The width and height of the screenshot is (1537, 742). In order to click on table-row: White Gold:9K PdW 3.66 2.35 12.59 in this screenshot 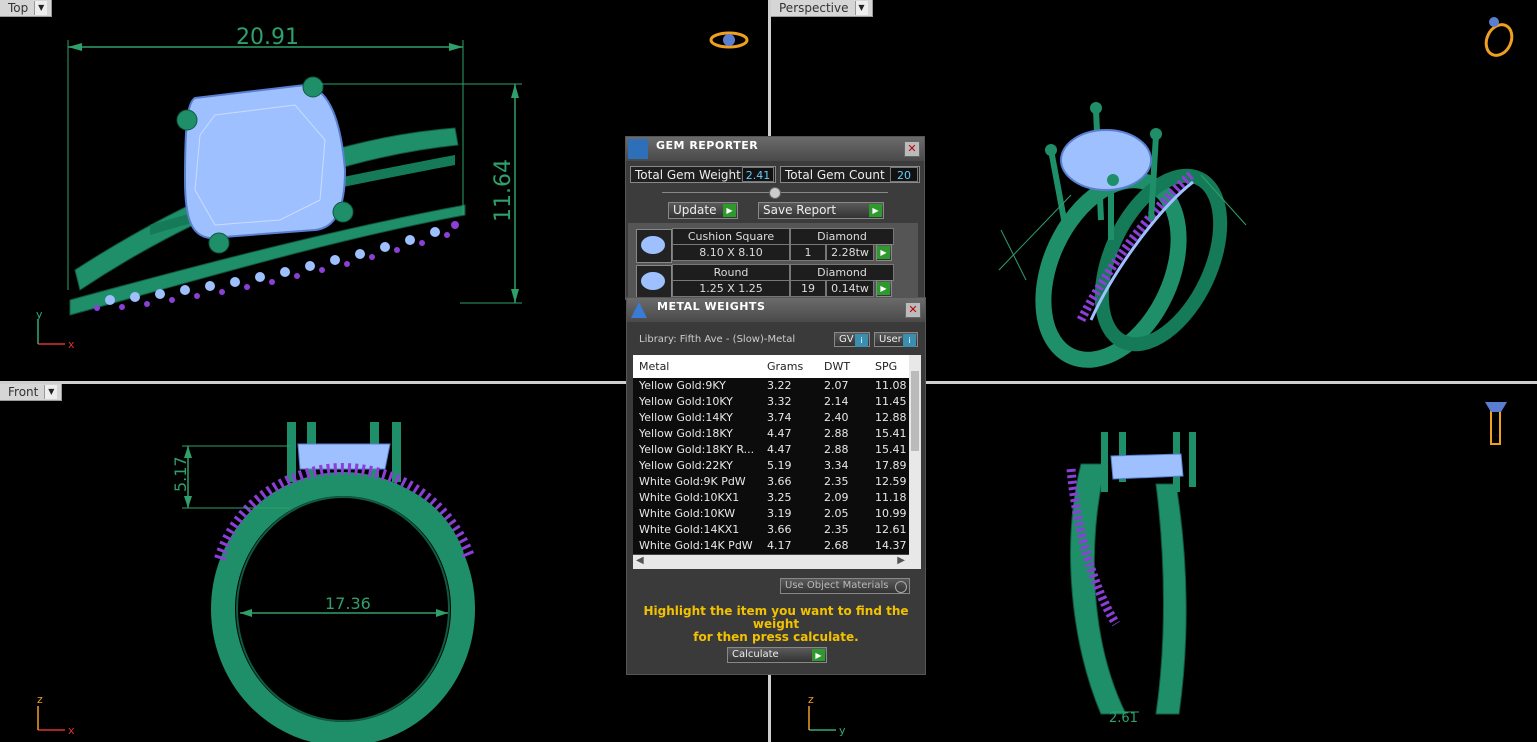, I will do `click(771, 482)`.